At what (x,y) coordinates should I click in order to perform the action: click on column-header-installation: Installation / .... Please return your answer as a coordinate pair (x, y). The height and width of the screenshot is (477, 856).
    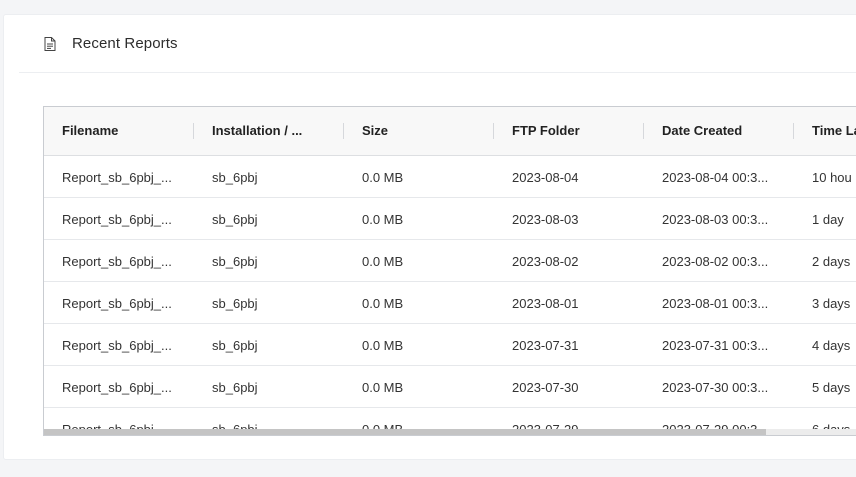
    Looking at the image, I should click on (269, 131).